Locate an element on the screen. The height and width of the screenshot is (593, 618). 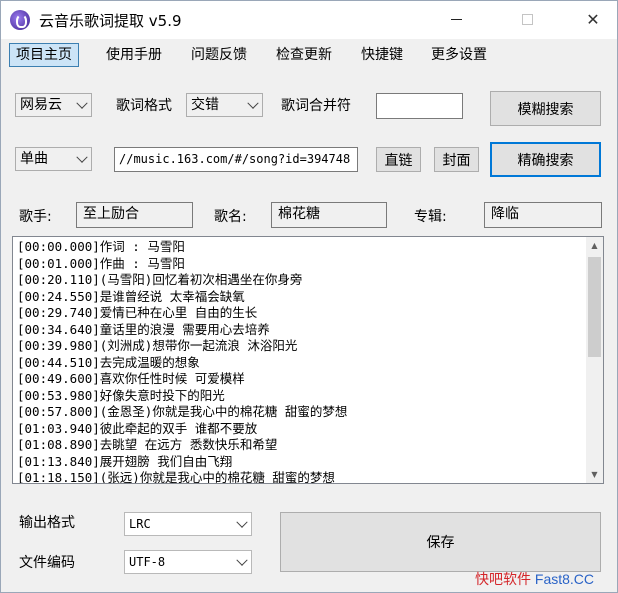
menu-item-manual: 使用手册 is located at coordinates (134, 55).